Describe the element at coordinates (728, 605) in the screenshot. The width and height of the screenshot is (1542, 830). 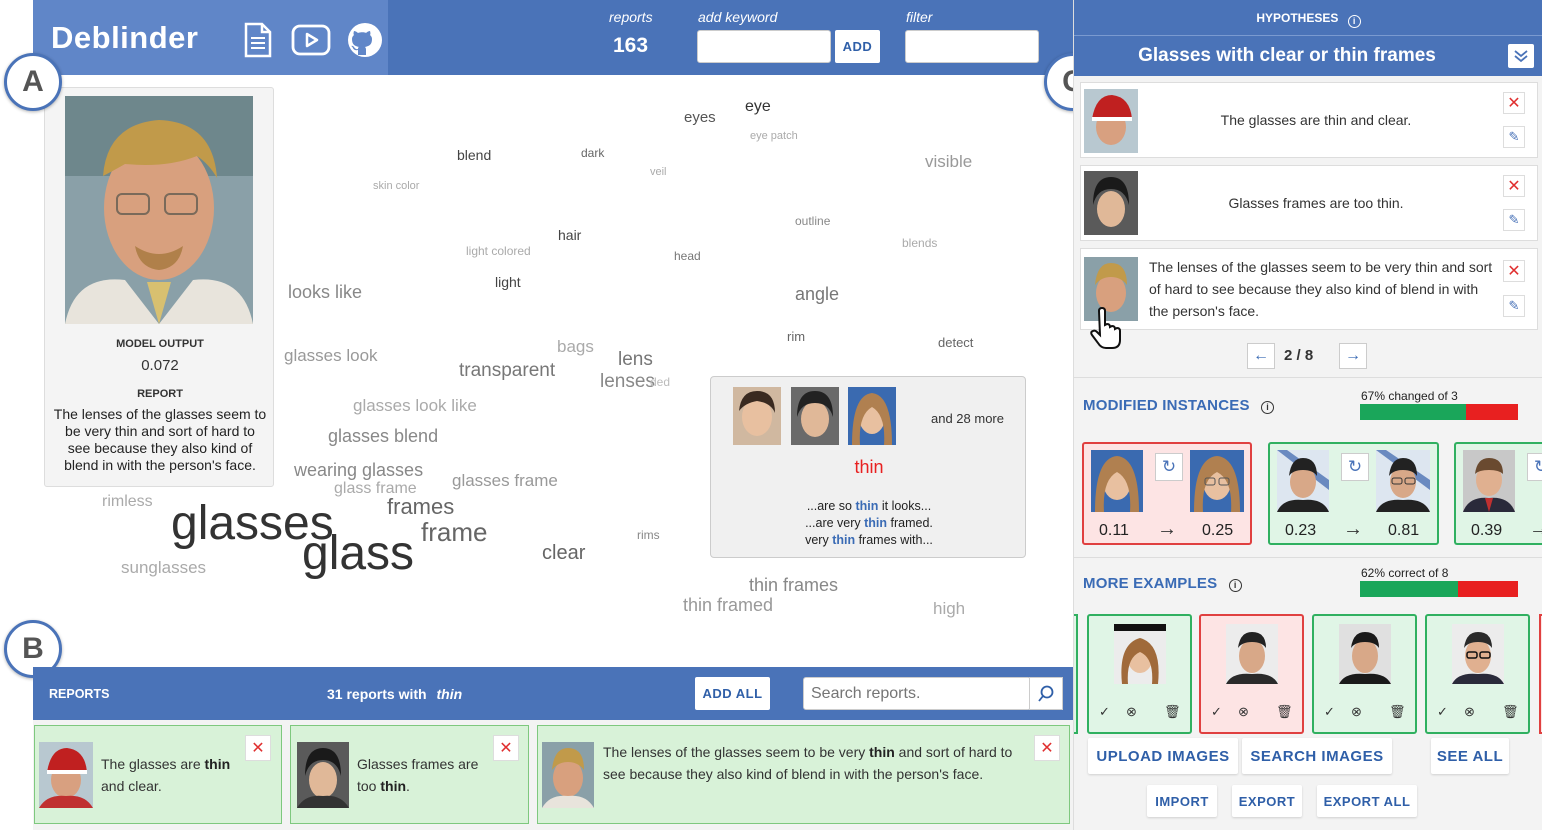
I see `cloud-word: thin framed` at that location.